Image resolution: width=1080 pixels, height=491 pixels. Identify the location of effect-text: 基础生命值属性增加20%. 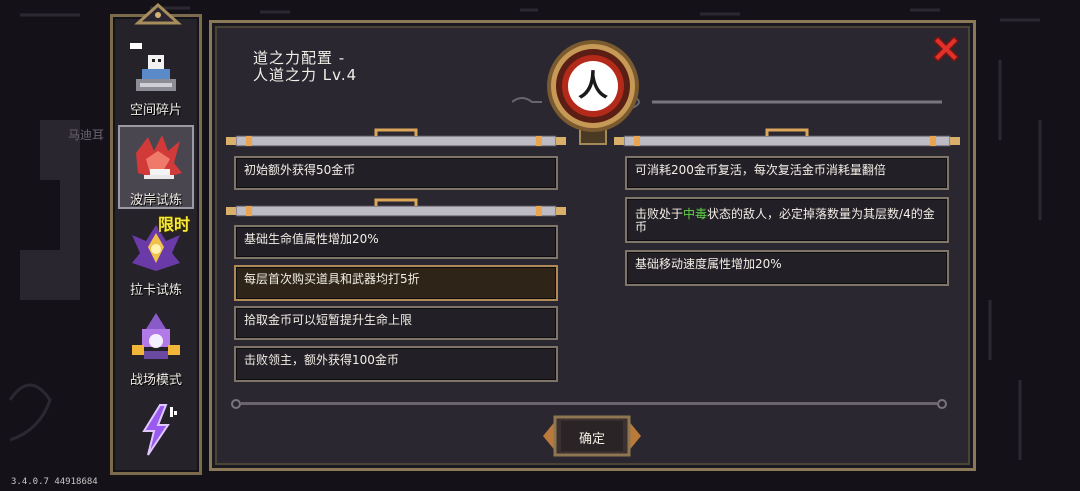
(311, 239).